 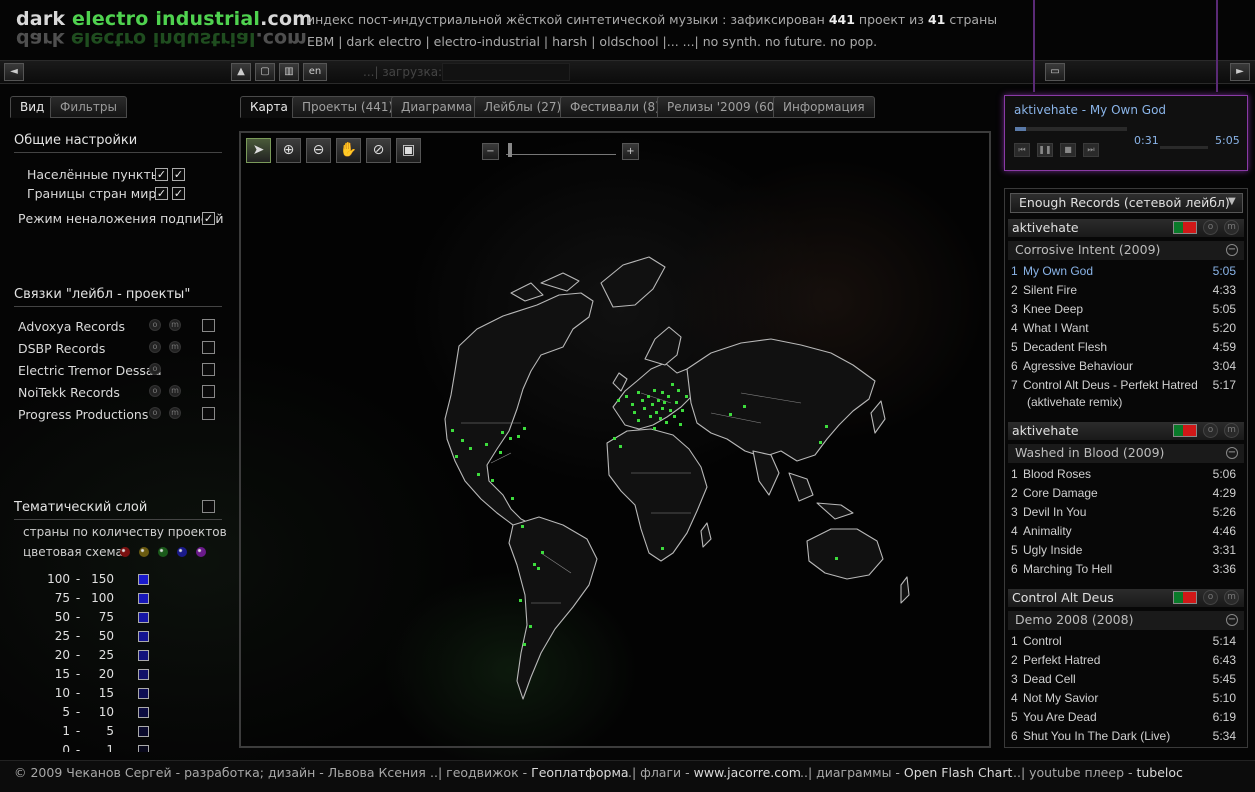 I want to click on flags-link: www.jacorre.com, so click(x=747, y=772).